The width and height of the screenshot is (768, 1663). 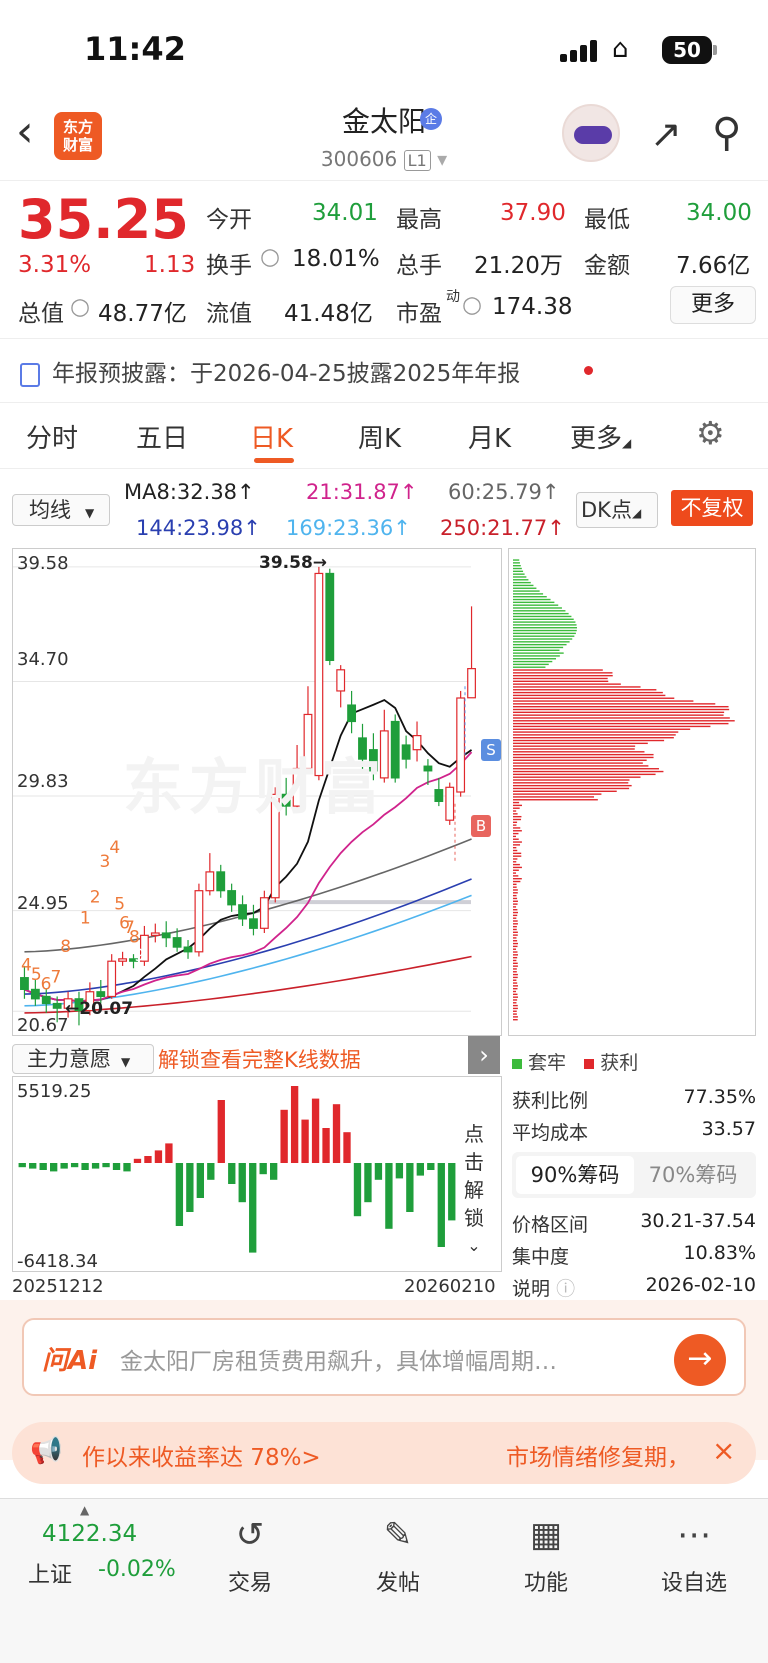 What do you see at coordinates (383, 121) in the screenshot?
I see `stock-name-text: 金太阳` at bounding box center [383, 121].